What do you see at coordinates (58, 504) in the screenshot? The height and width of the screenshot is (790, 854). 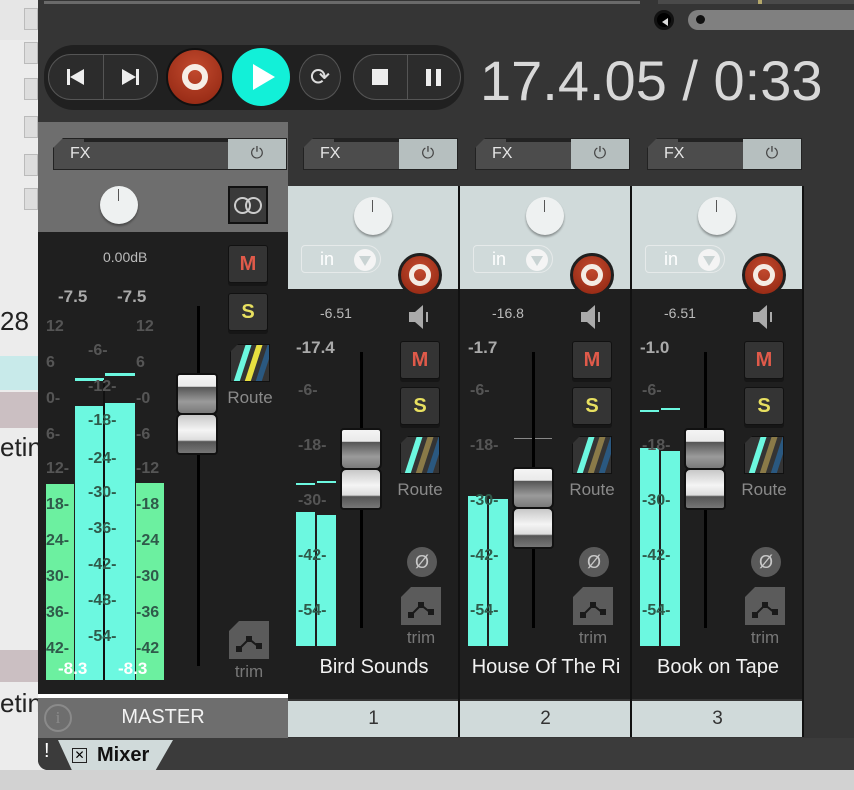 I see `master-scale-left-tick: 18-` at bounding box center [58, 504].